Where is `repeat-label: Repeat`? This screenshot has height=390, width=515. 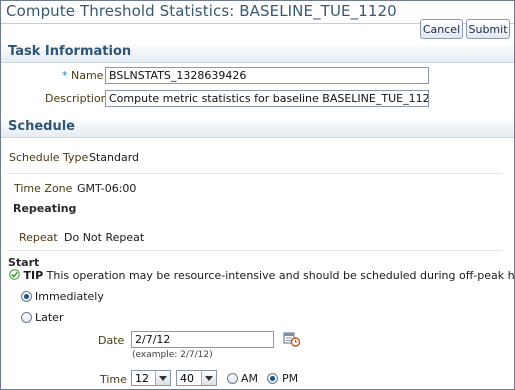 repeat-label: Repeat is located at coordinates (38, 237).